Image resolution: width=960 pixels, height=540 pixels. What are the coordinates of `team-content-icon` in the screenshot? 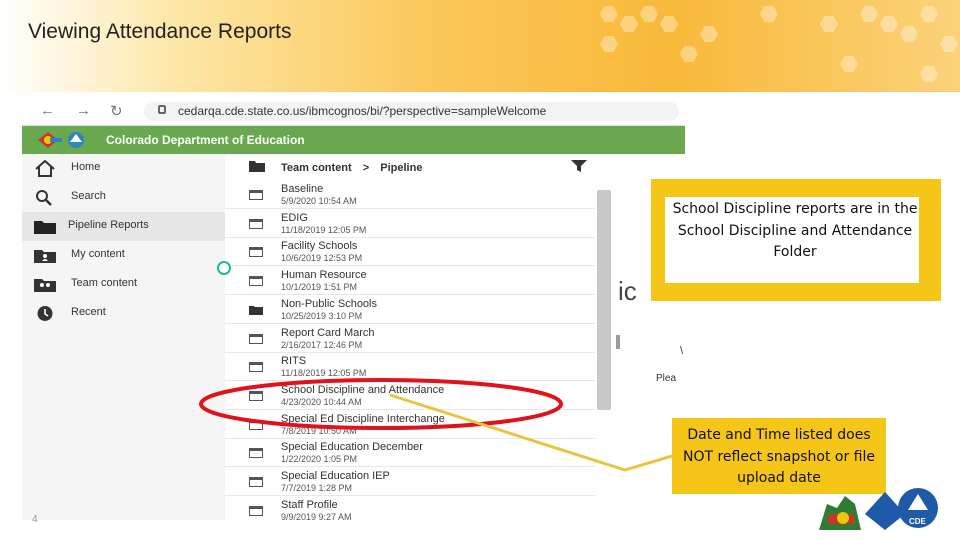 It's located at (45, 285).